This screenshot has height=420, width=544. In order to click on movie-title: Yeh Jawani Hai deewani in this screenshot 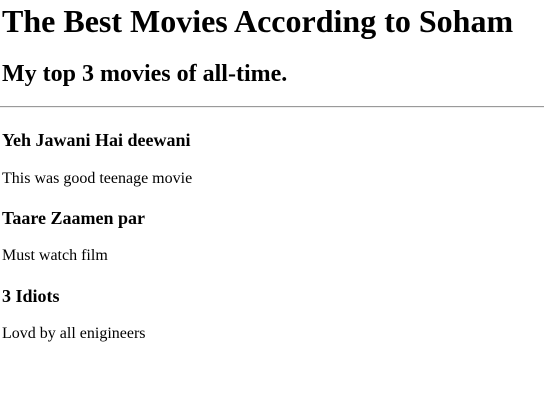, I will do `click(96, 140)`.